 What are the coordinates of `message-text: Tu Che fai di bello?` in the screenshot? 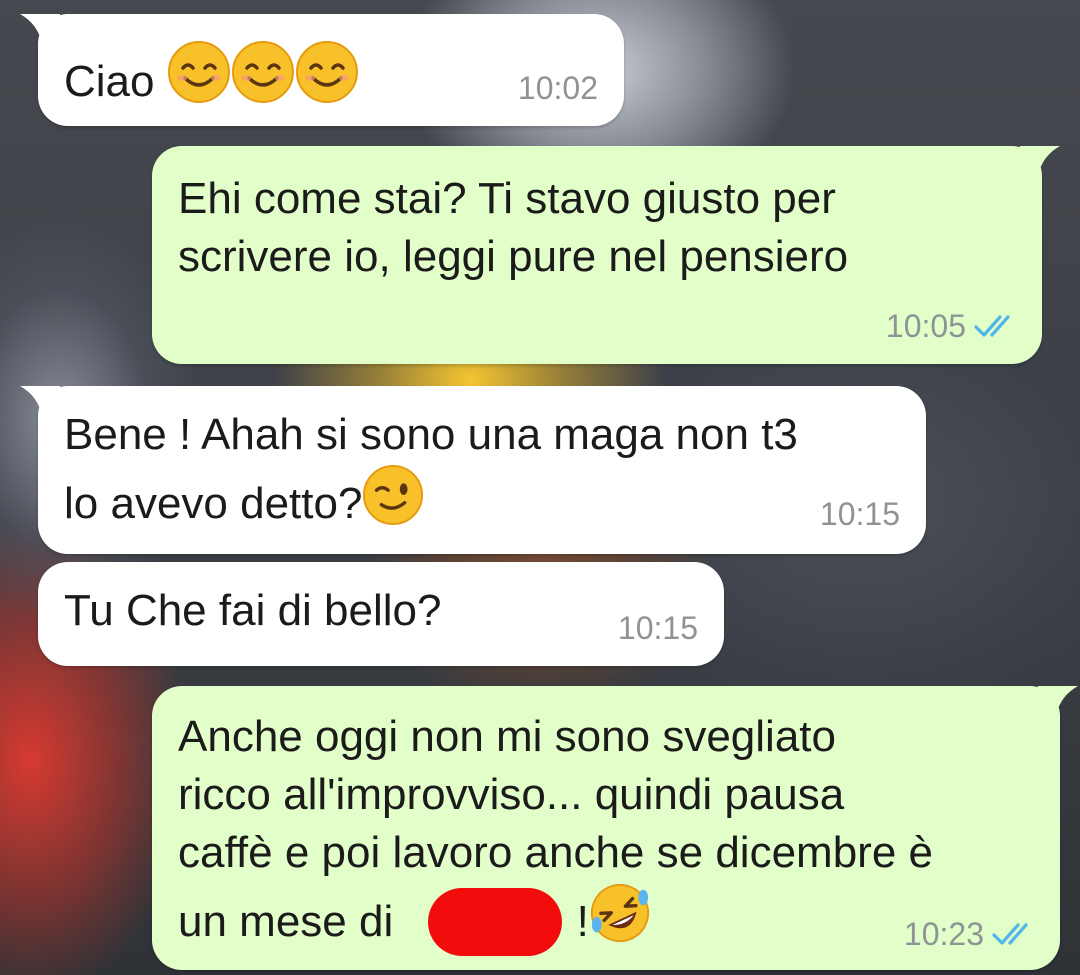 It's located at (253, 610).